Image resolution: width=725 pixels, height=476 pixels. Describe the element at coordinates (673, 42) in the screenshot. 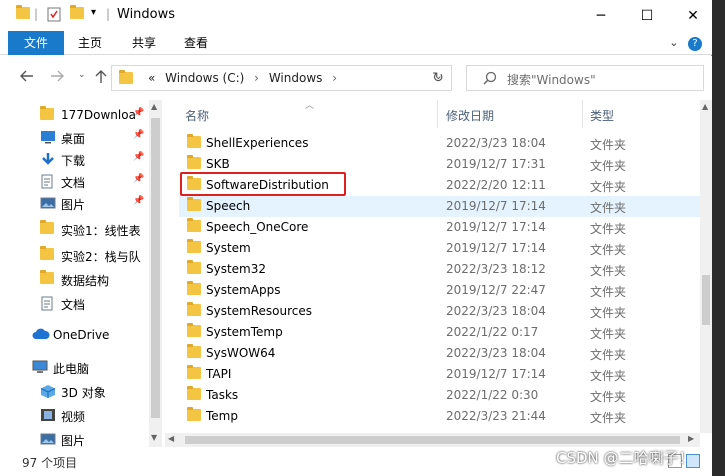

I see `expand-ribbon-icon: ⌄` at that location.